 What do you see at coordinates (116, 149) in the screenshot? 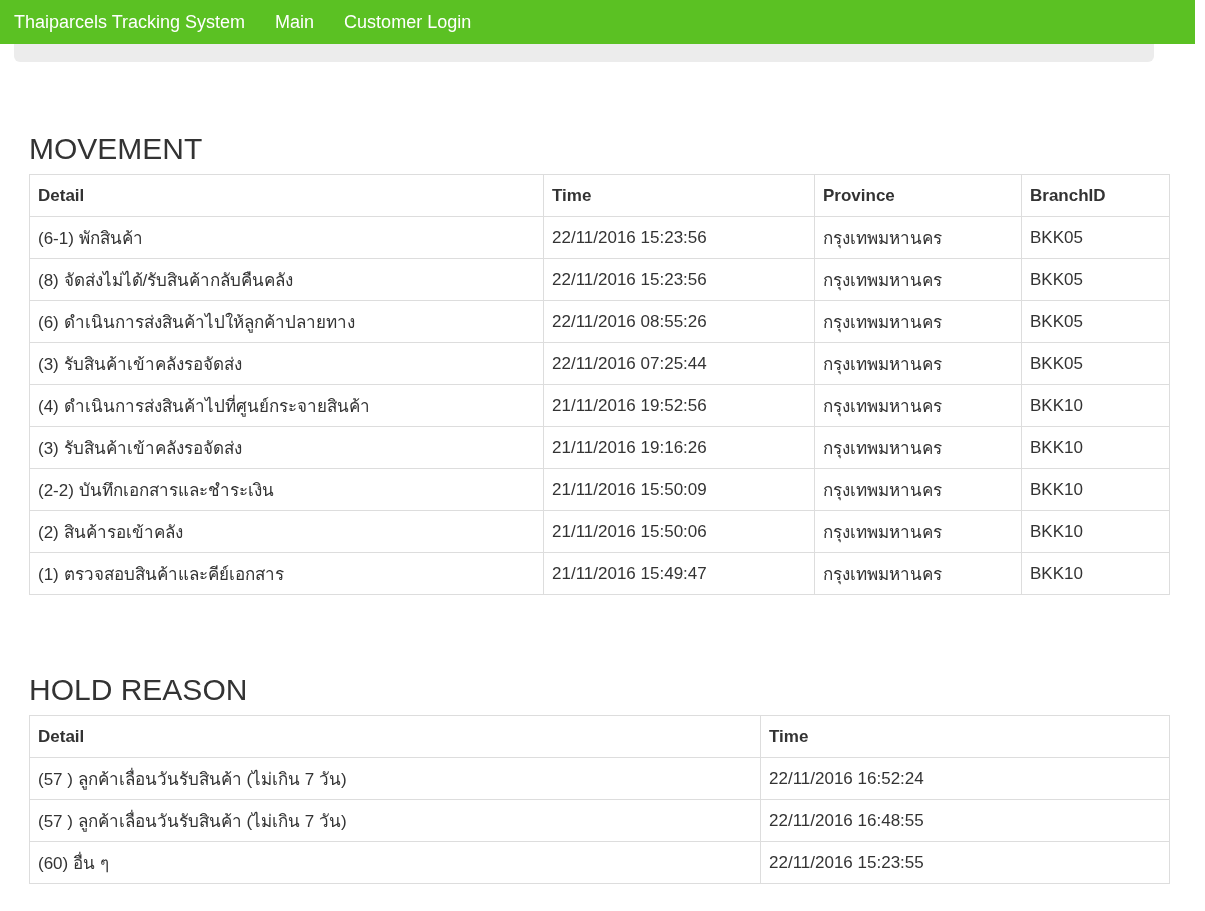
I see `section-heading: MOVEMENT` at bounding box center [116, 149].